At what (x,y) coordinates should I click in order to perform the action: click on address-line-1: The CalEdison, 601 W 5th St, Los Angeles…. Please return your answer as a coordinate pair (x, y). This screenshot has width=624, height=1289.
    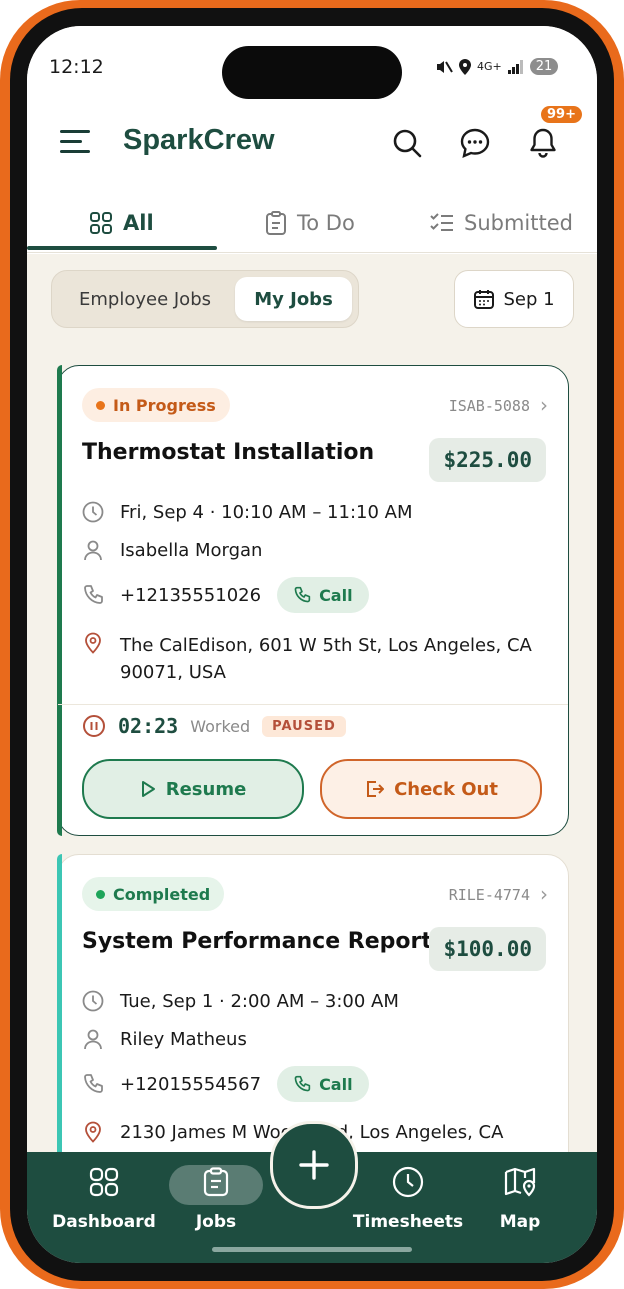
    Looking at the image, I should click on (326, 645).